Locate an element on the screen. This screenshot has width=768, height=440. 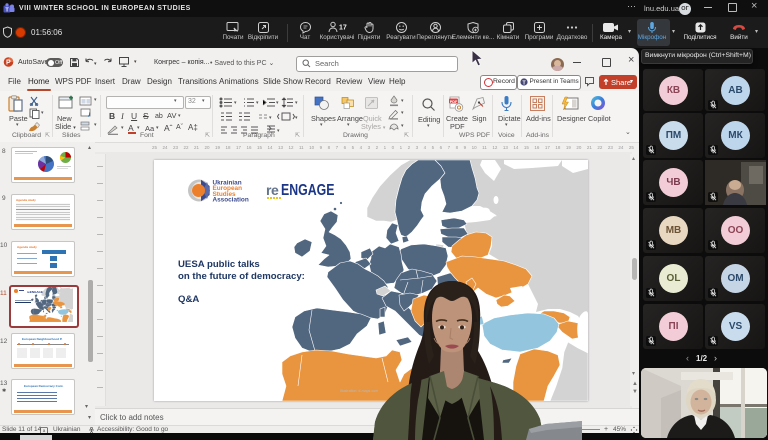
svg-text: P is located at coordinates (8, 63).